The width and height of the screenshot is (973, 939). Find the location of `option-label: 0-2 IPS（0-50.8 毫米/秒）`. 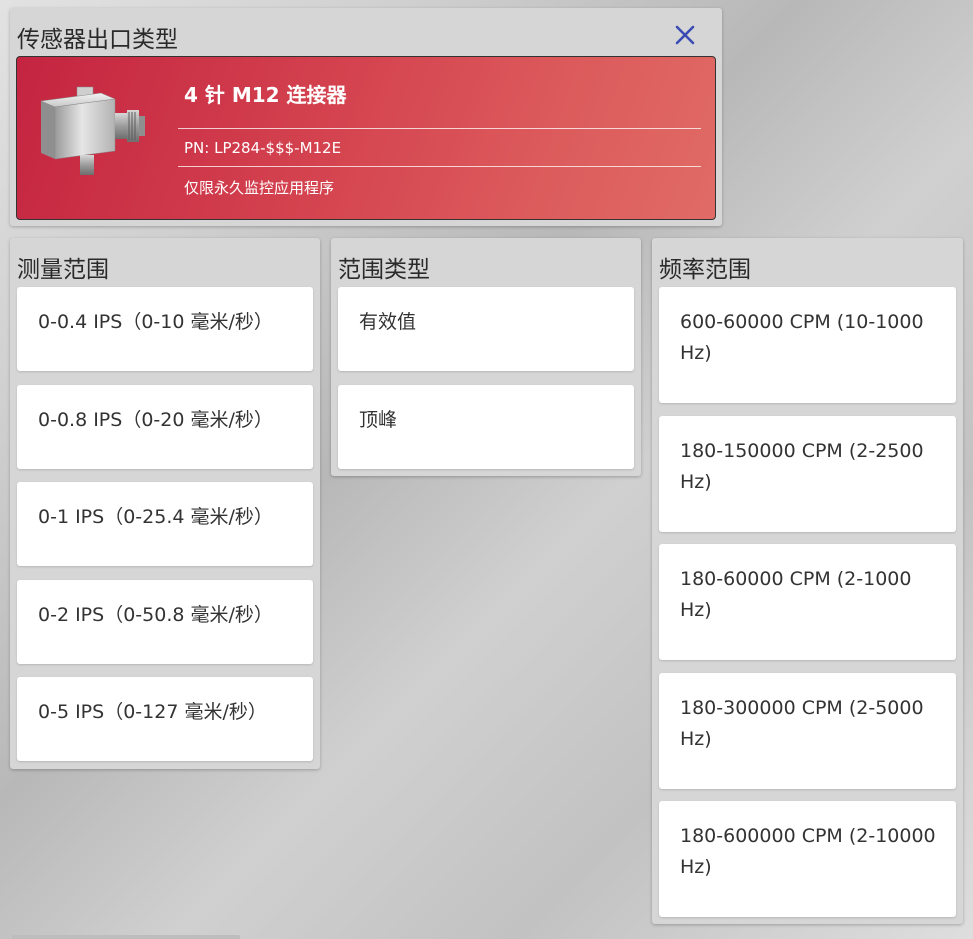

option-label: 0-2 IPS（0-50.8 毫米/秒） is located at coordinates (155, 615).